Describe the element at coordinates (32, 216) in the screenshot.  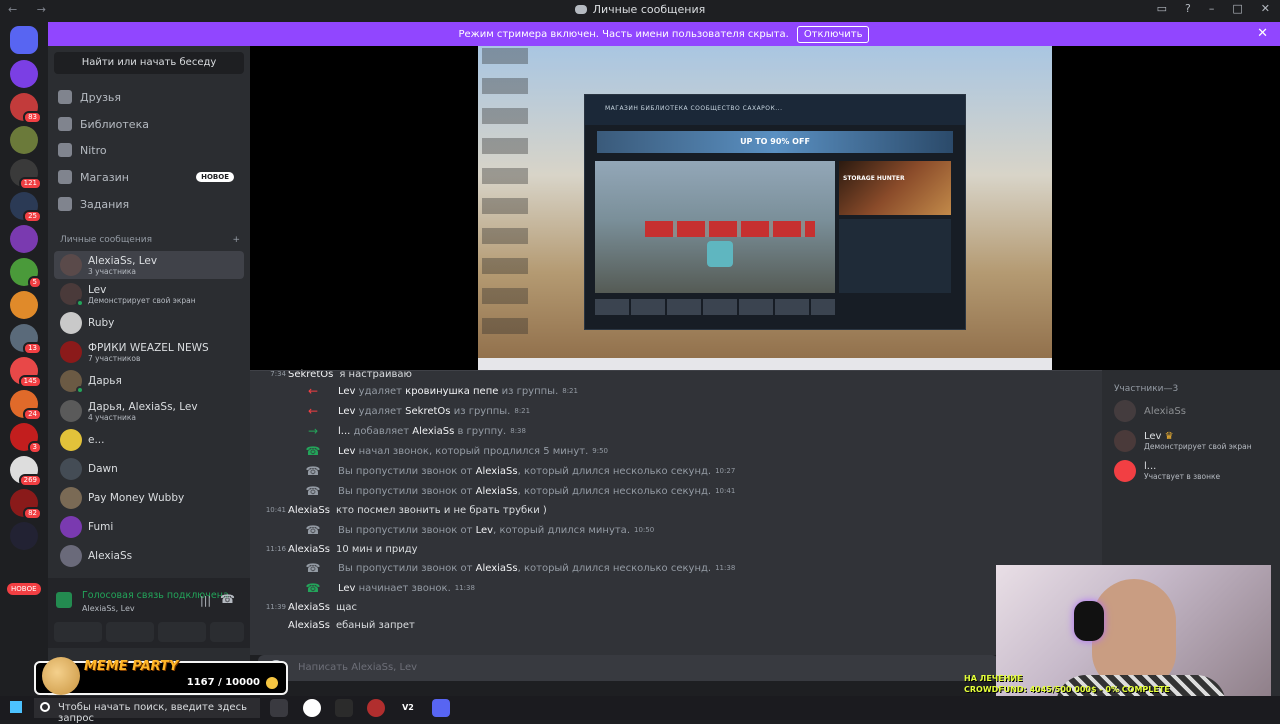
I see `mention-badge: 25` at that location.